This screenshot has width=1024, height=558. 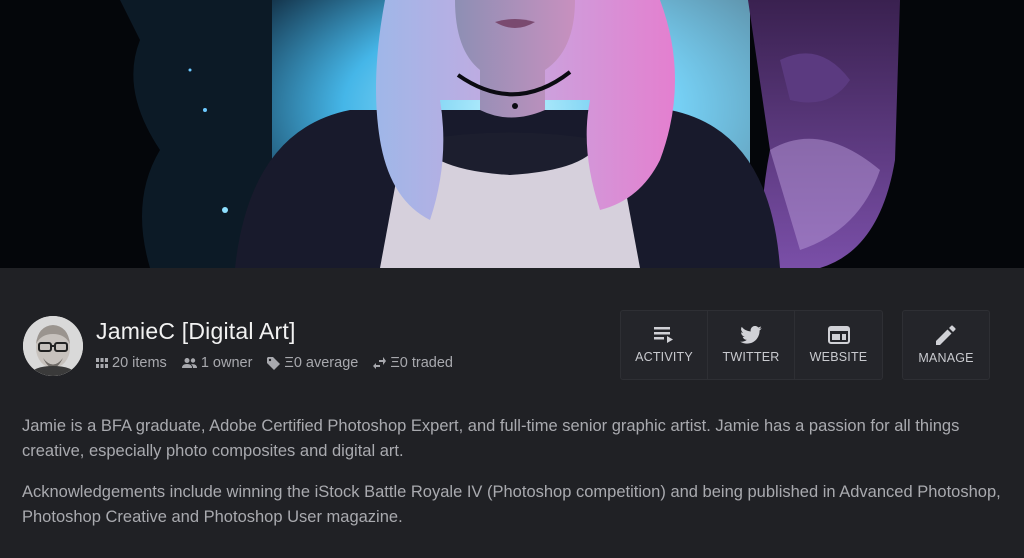 What do you see at coordinates (664, 345) in the screenshot?
I see `activity-button: ACTIVITY` at bounding box center [664, 345].